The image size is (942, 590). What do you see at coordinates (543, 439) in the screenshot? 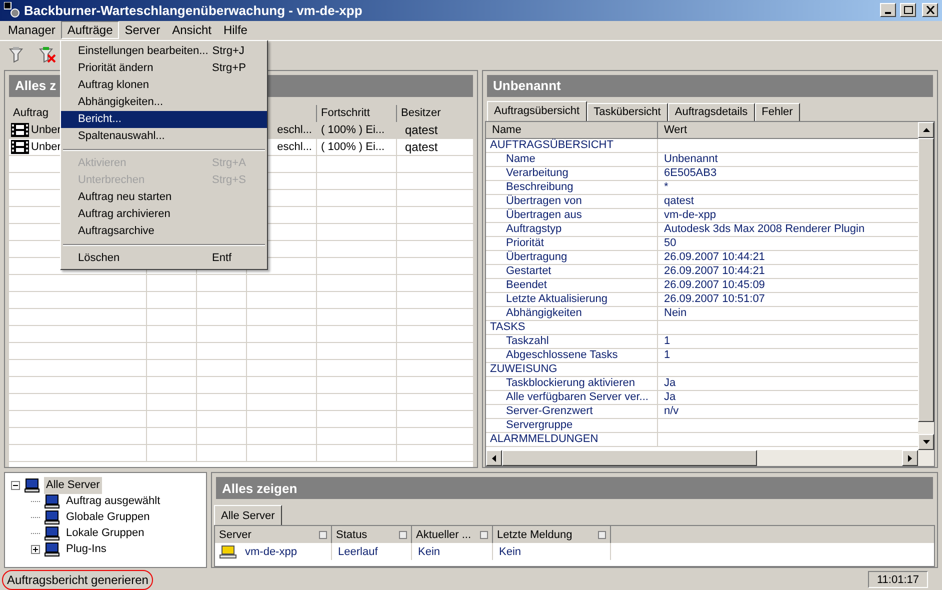
I see `section-label: ALARMMELDUNGEN` at bounding box center [543, 439].